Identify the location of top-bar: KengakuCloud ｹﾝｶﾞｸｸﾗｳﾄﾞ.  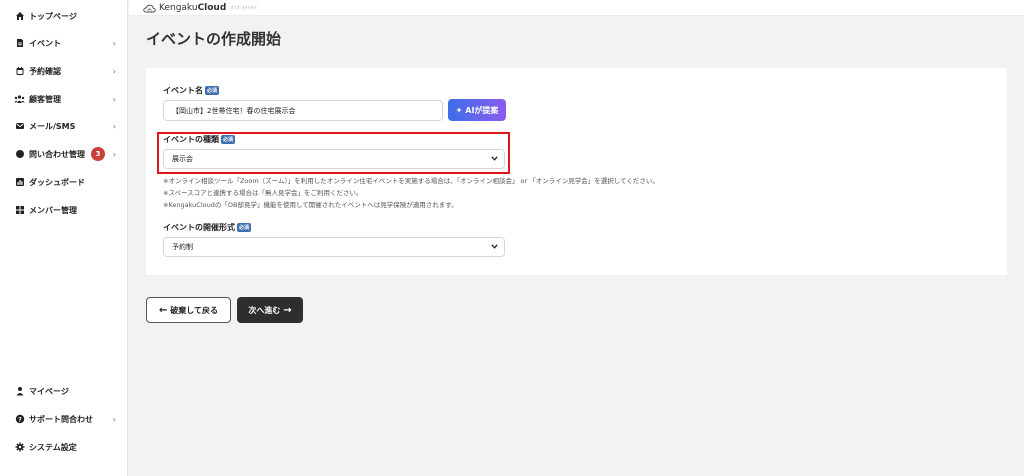
(576, 8).